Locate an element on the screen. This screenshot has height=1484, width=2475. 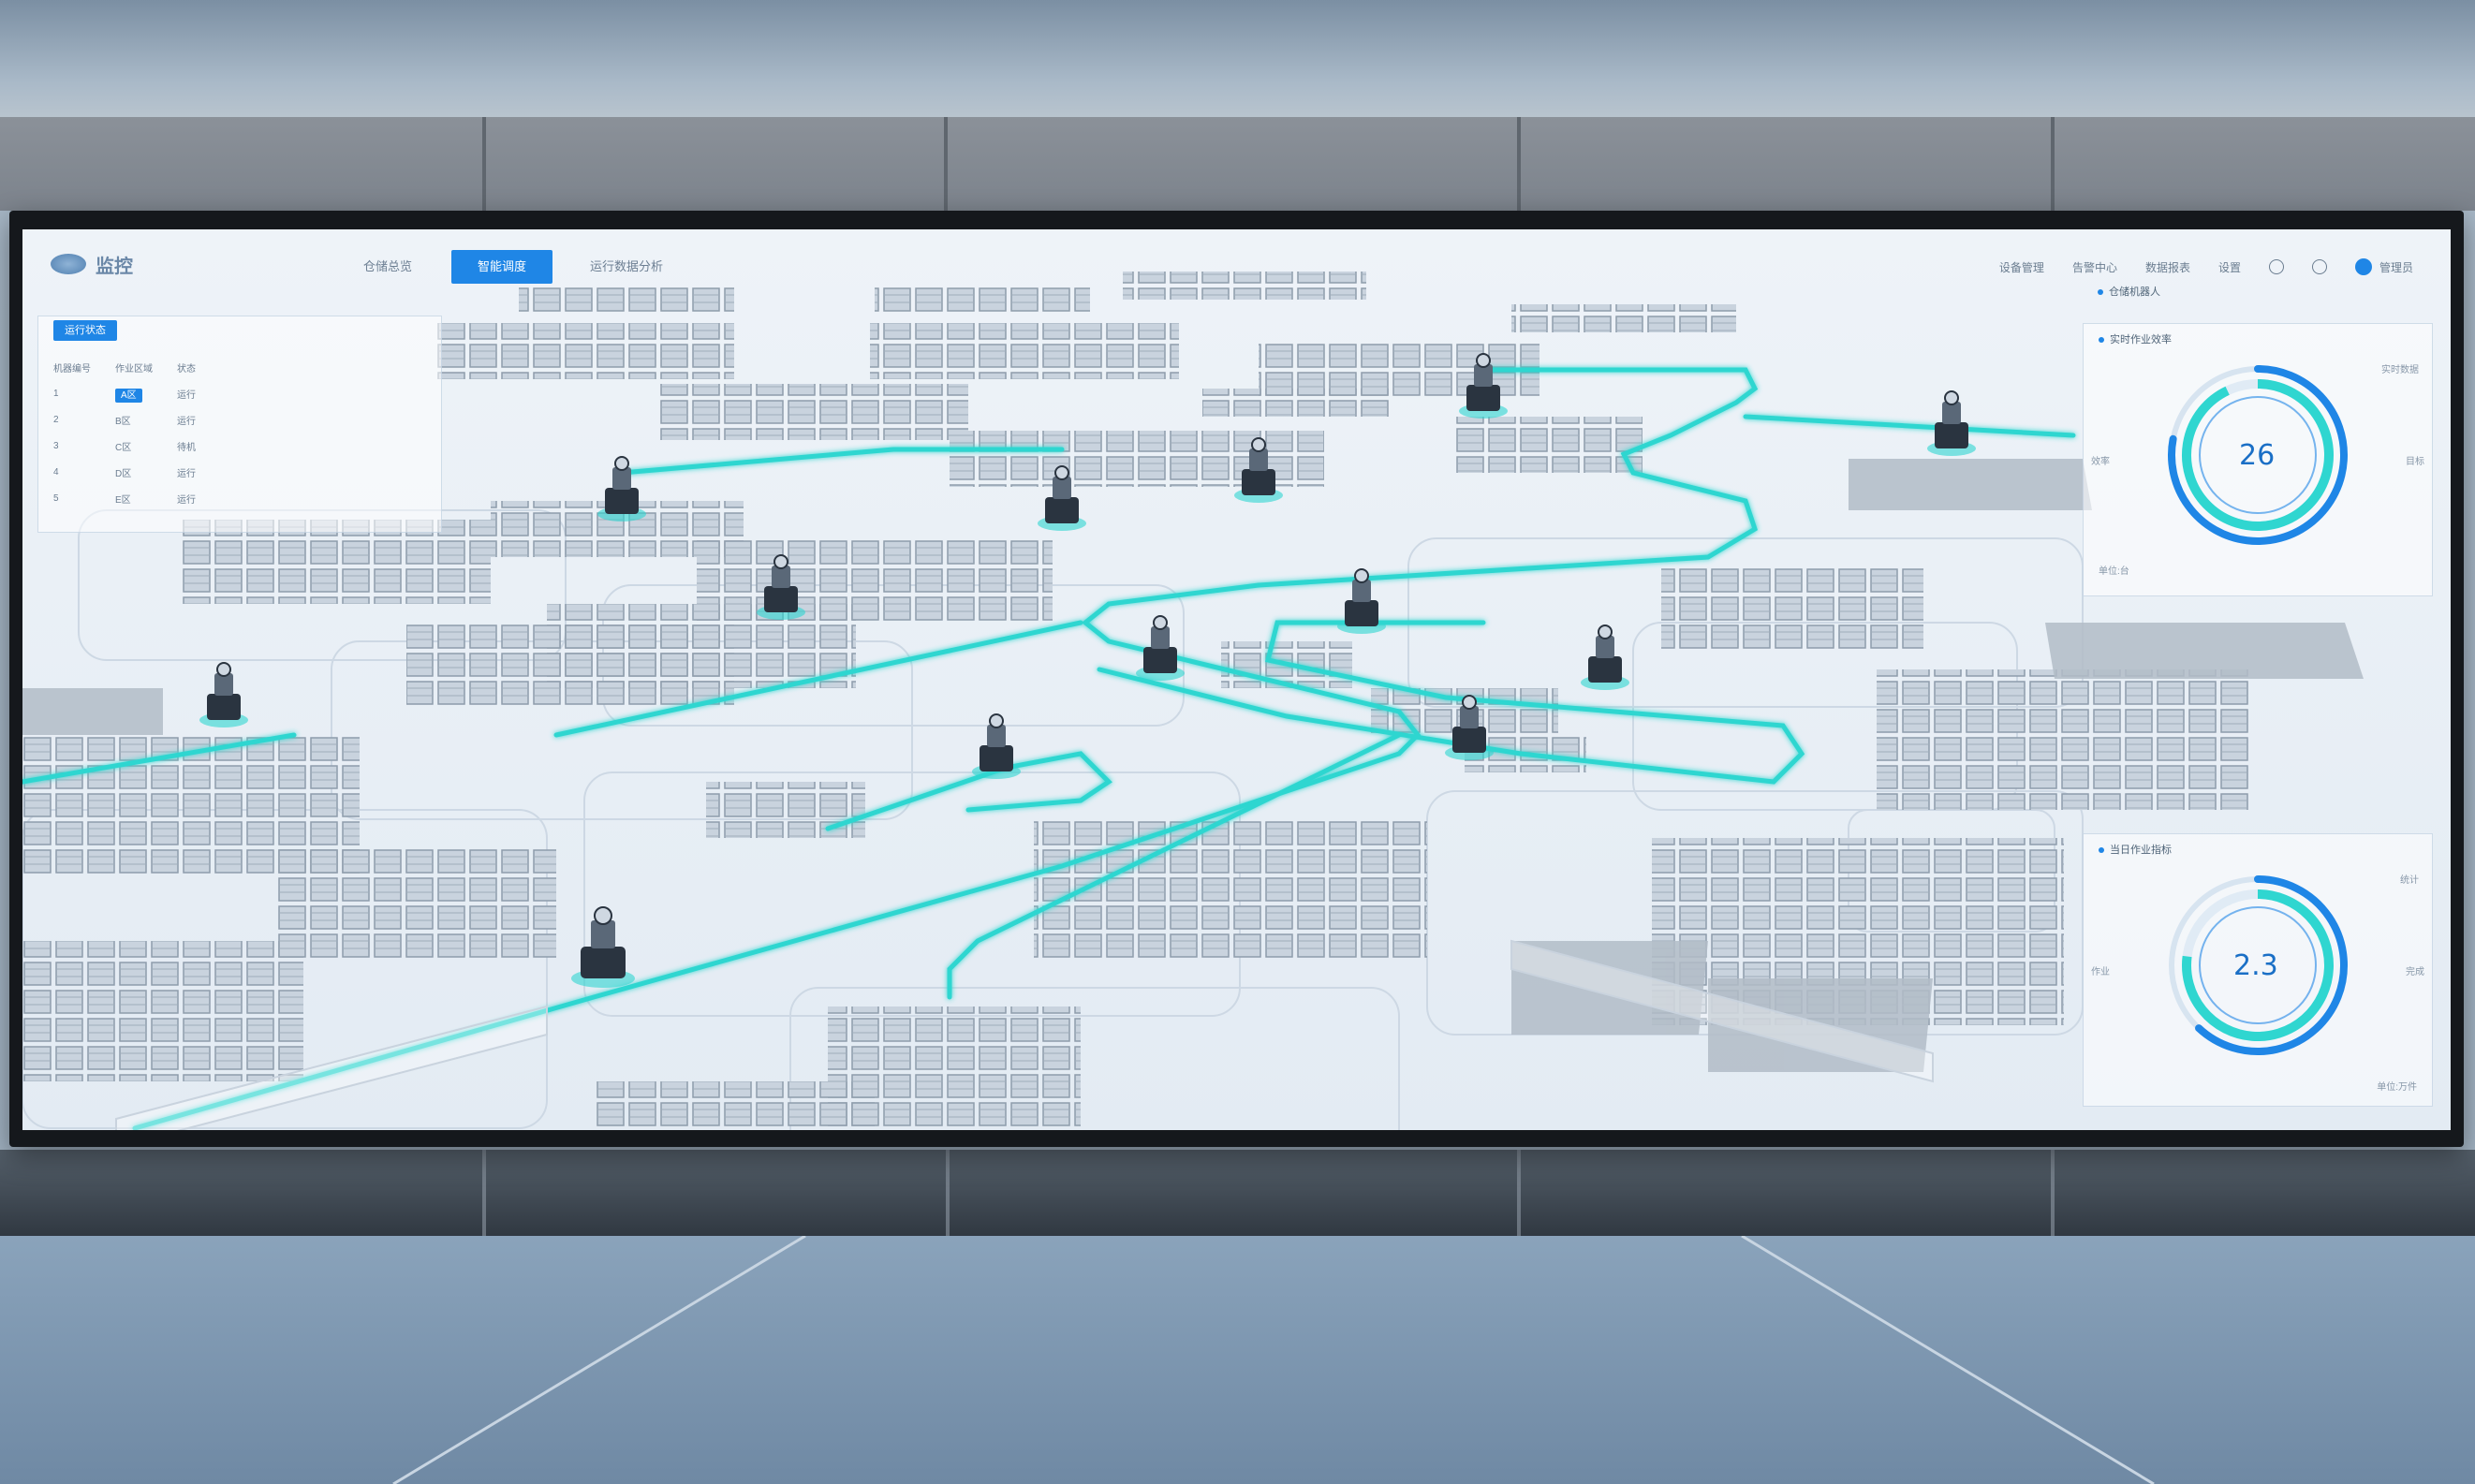
table-row: 4 D区 运行 is located at coordinates (136, 472).